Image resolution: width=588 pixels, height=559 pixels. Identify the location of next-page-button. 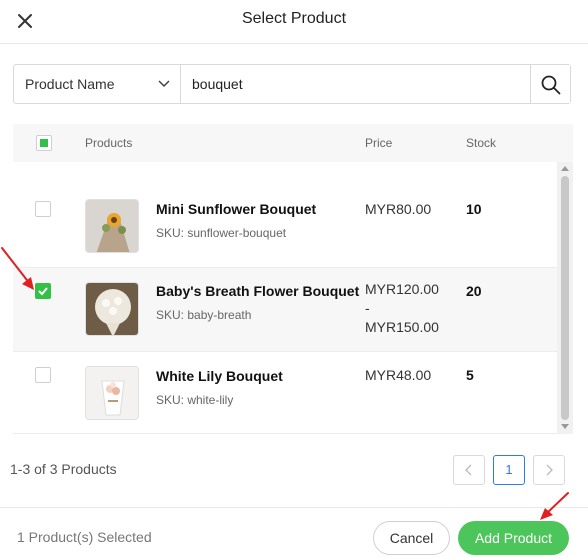
(549, 470).